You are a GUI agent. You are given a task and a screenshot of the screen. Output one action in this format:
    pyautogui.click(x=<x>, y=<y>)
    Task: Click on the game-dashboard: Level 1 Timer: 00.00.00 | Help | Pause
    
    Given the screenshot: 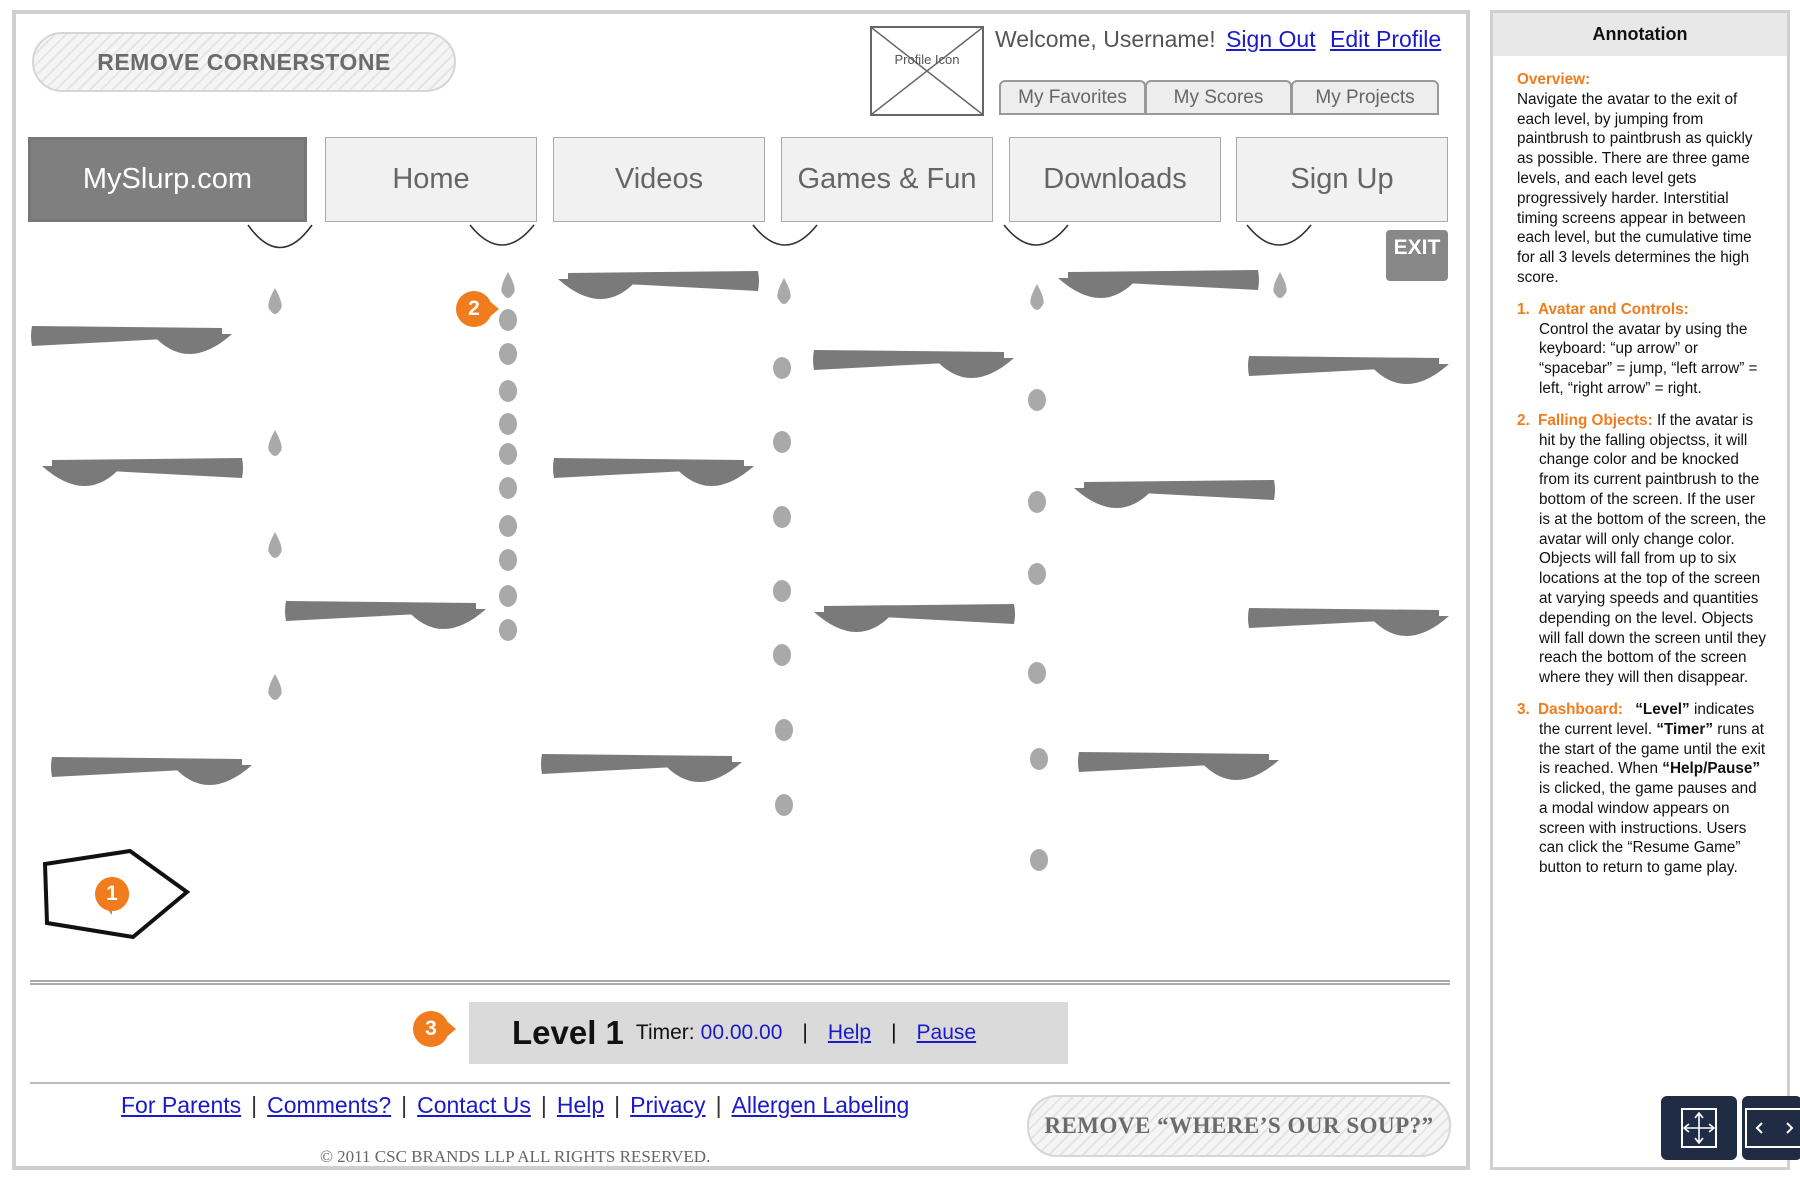 What is the action you would take?
    pyautogui.click(x=768, y=1033)
    